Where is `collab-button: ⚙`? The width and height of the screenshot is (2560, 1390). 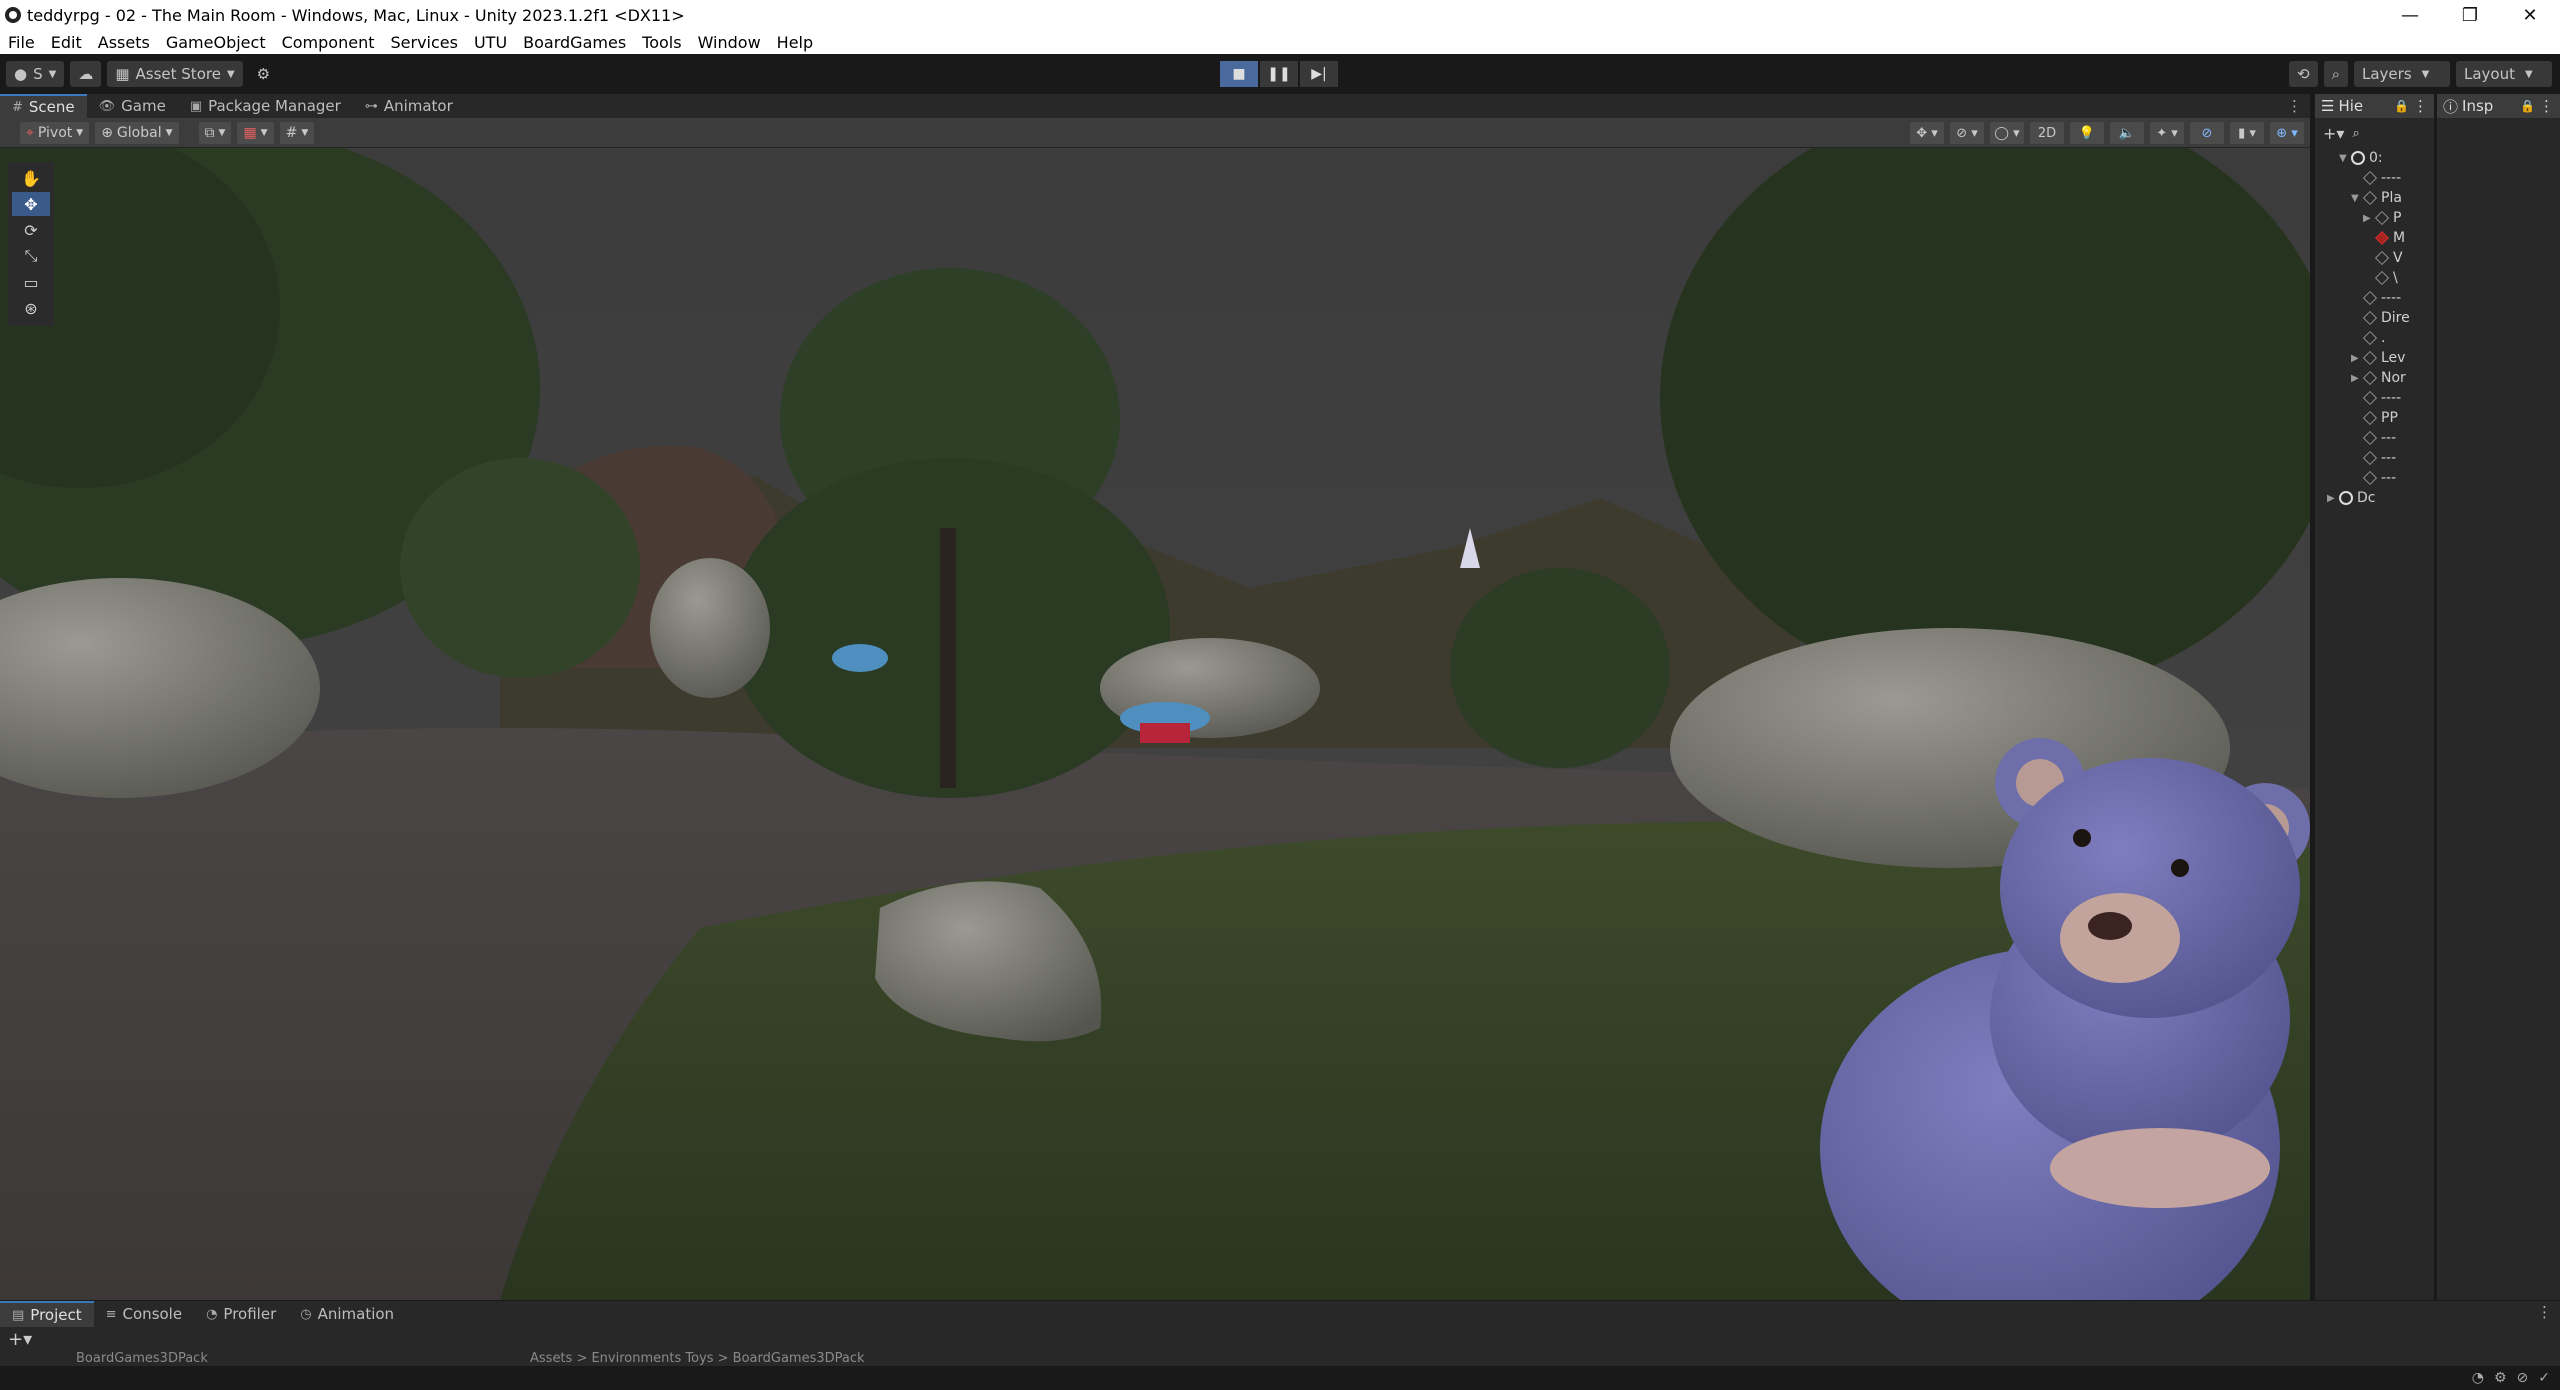 collab-button: ⚙ is located at coordinates (263, 74).